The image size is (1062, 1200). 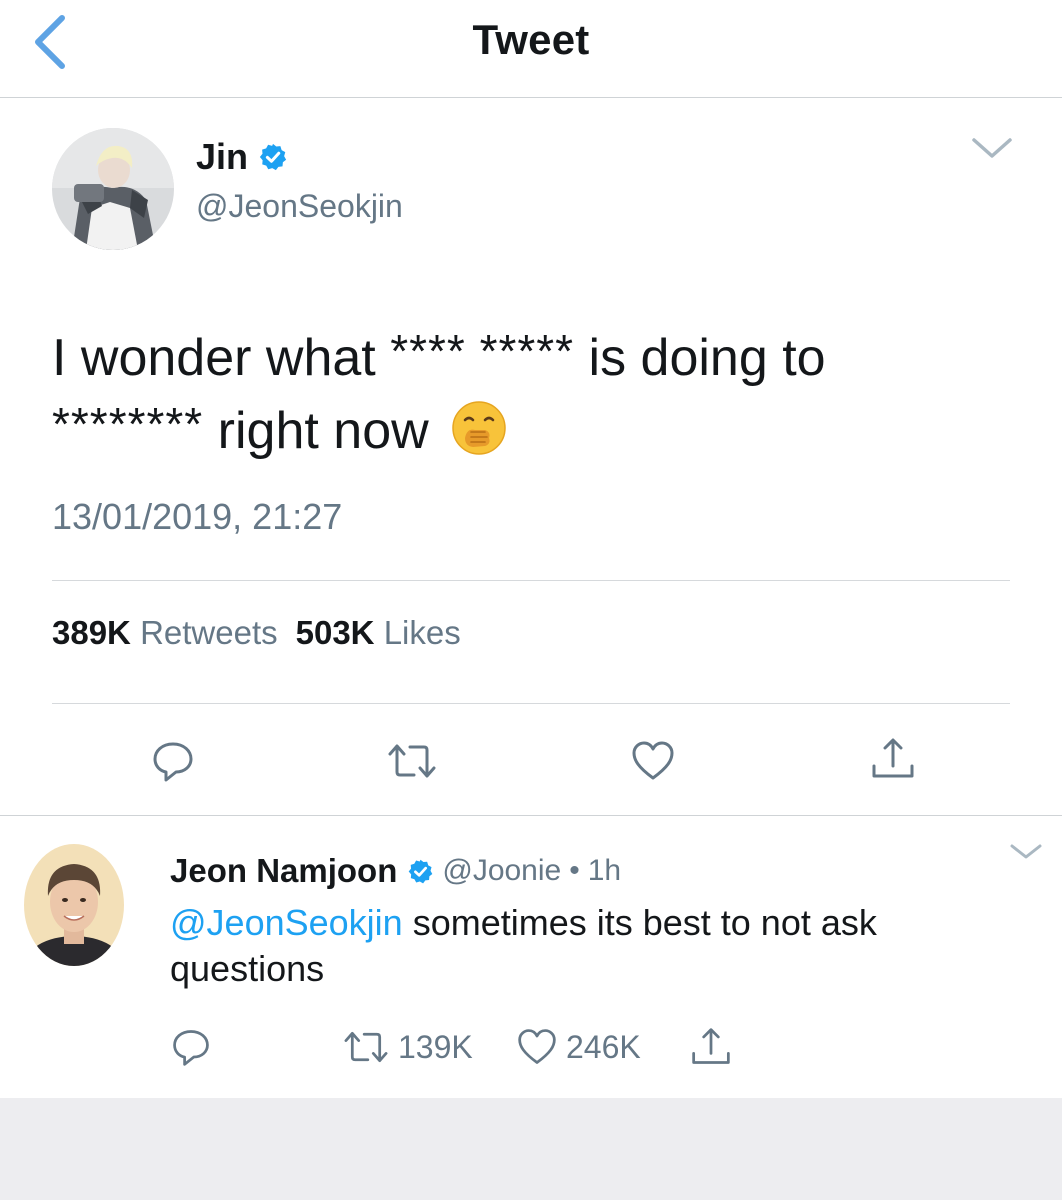 I want to click on censored-text: **** *****, so click(x=482, y=351).